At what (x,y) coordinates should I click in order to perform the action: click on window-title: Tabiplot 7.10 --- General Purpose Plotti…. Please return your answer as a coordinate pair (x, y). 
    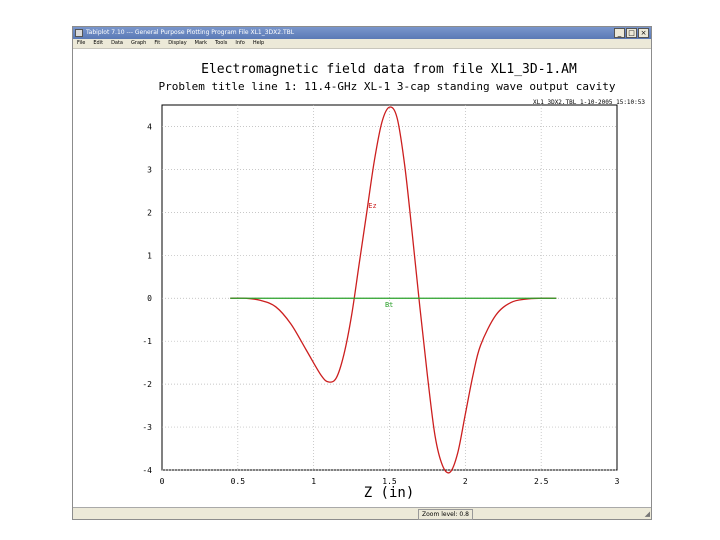
    Looking at the image, I should click on (190, 32).